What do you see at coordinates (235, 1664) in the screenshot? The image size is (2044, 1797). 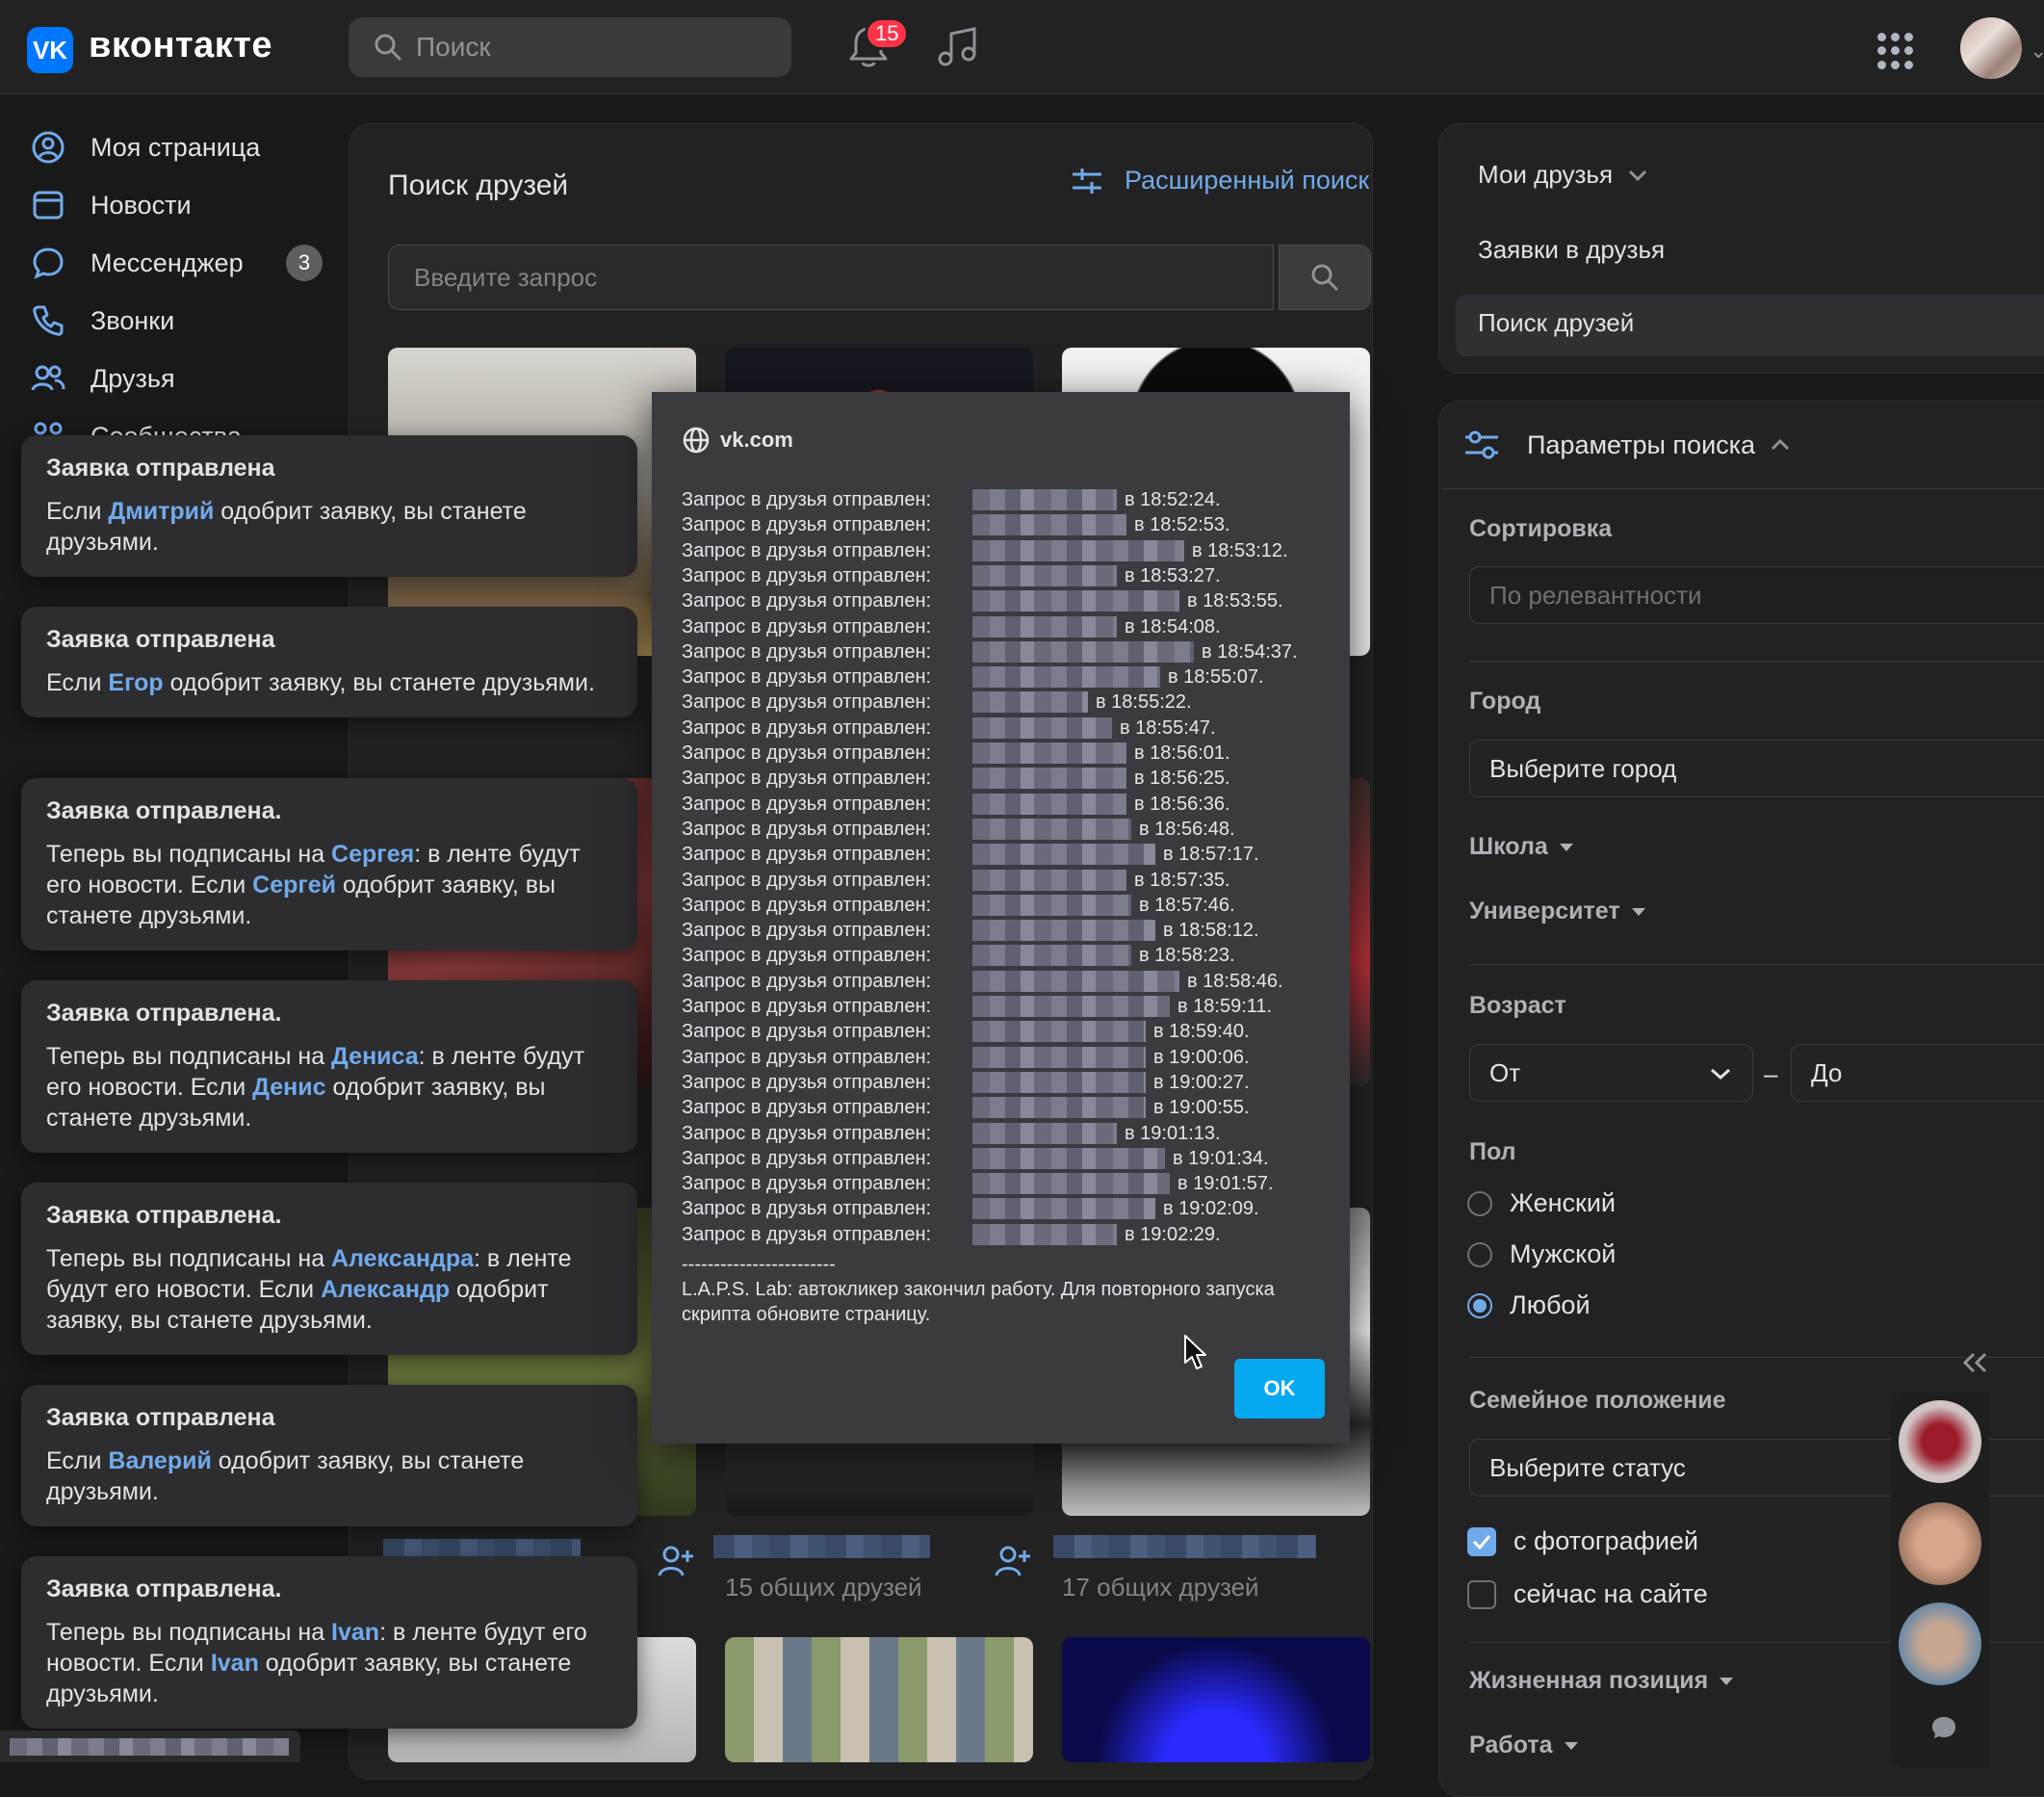 I see `toast-name: Ivan` at bounding box center [235, 1664].